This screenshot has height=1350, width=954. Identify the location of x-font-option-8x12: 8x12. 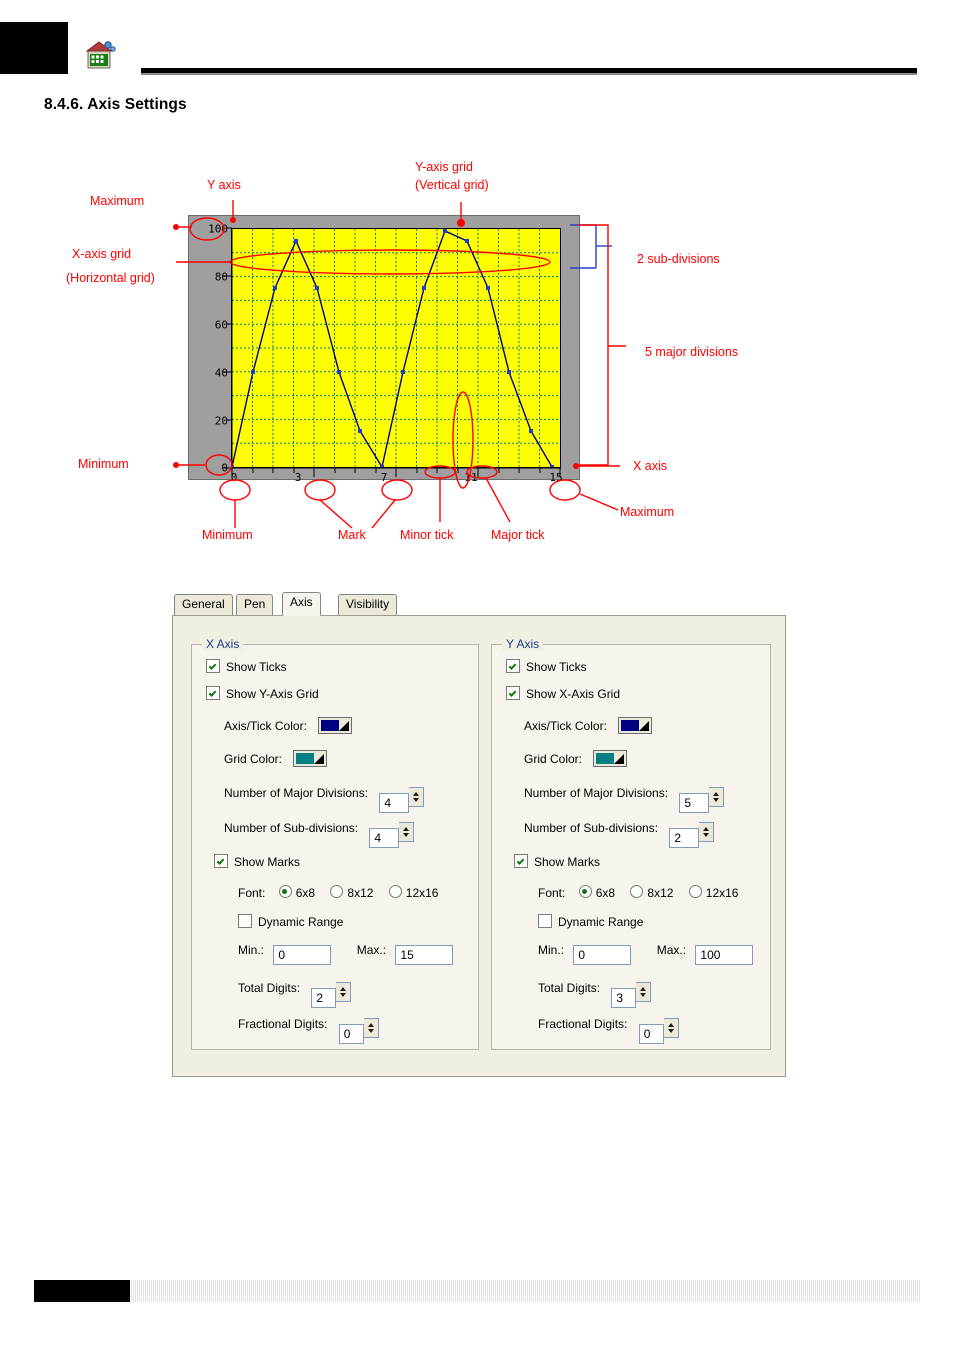
(352, 892).